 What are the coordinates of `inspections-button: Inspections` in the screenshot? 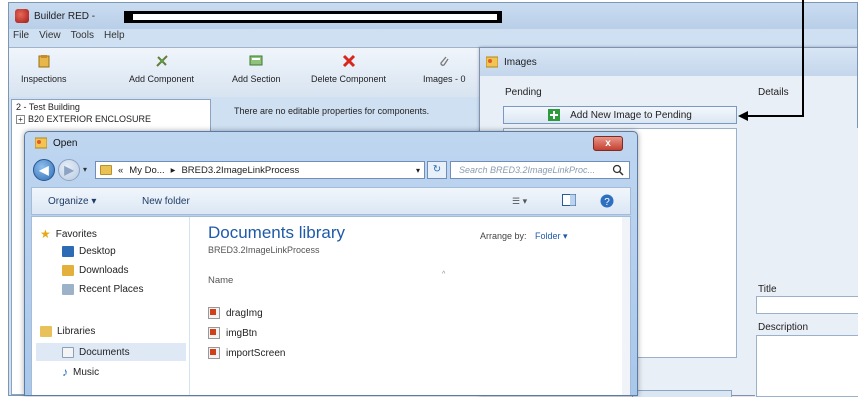 It's located at (44, 69).